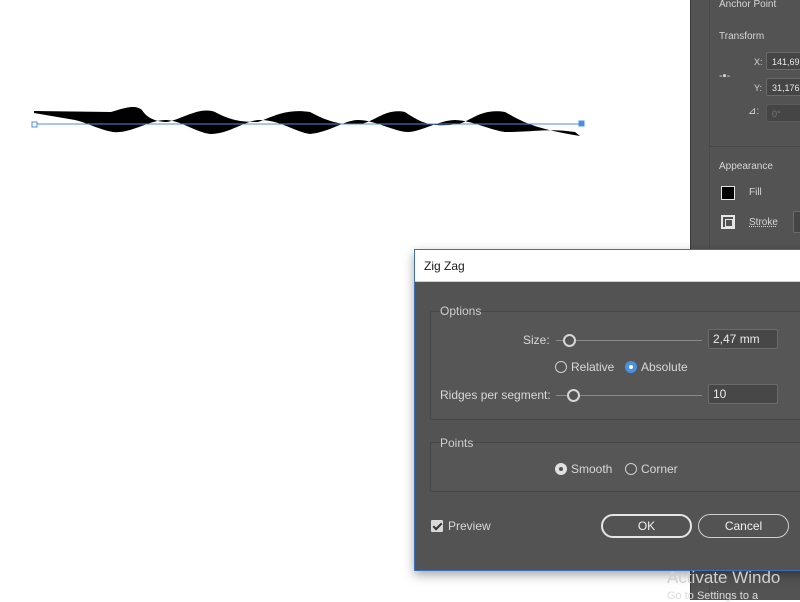 The width and height of the screenshot is (800, 602). What do you see at coordinates (743, 394) in the screenshot?
I see `ridges-field: 10` at bounding box center [743, 394].